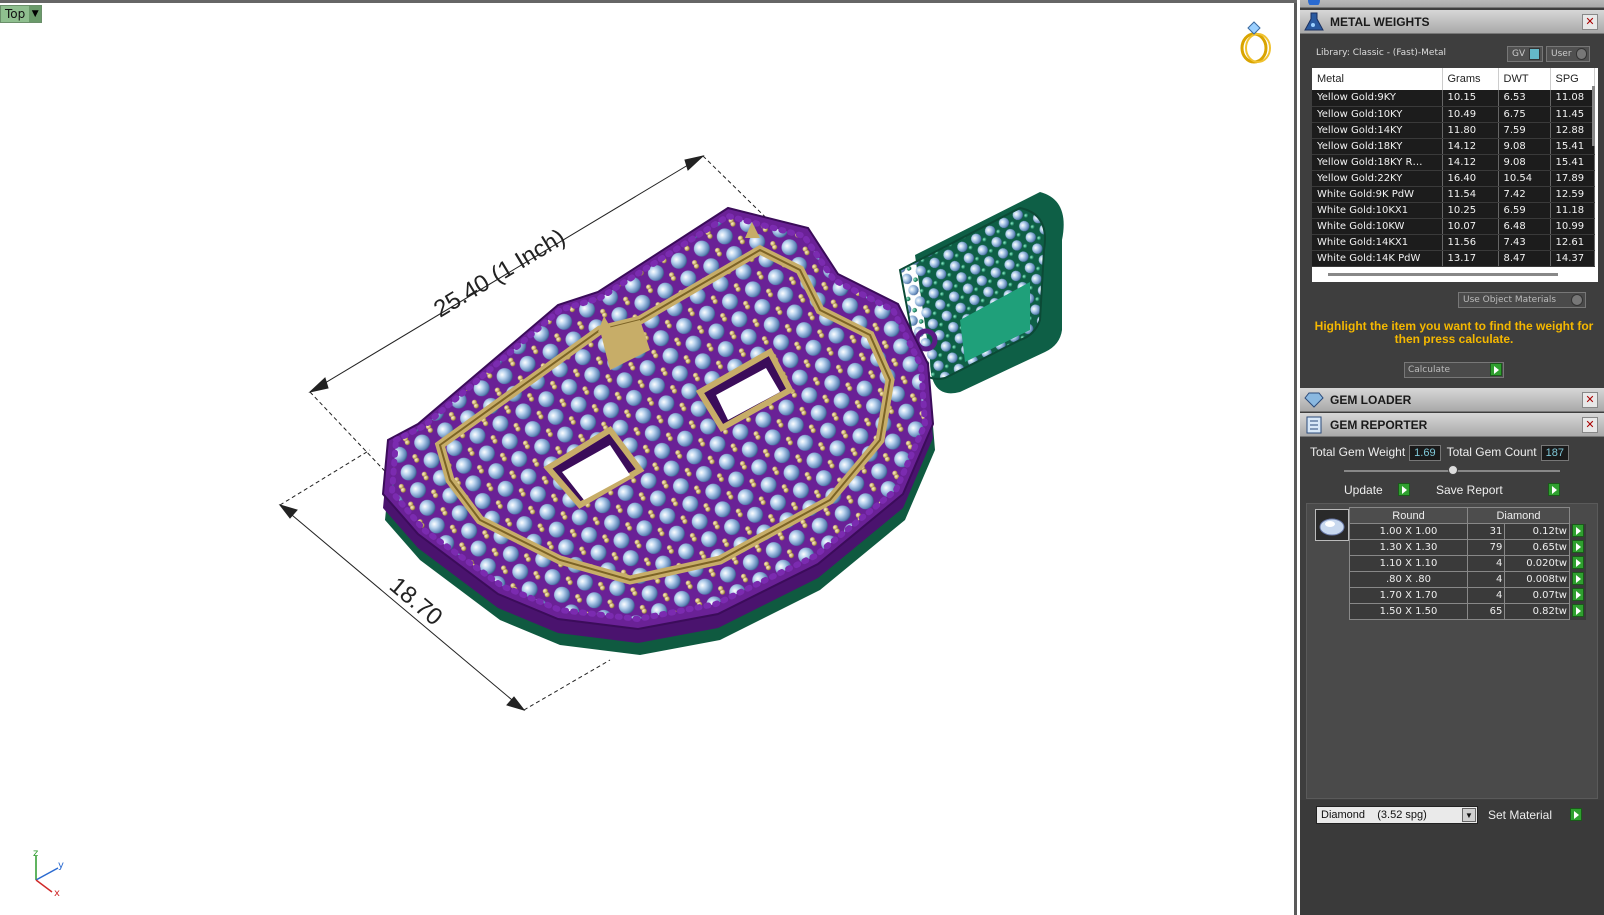 The image size is (1604, 915). I want to click on gem-count-cell: 31, so click(1486, 531).